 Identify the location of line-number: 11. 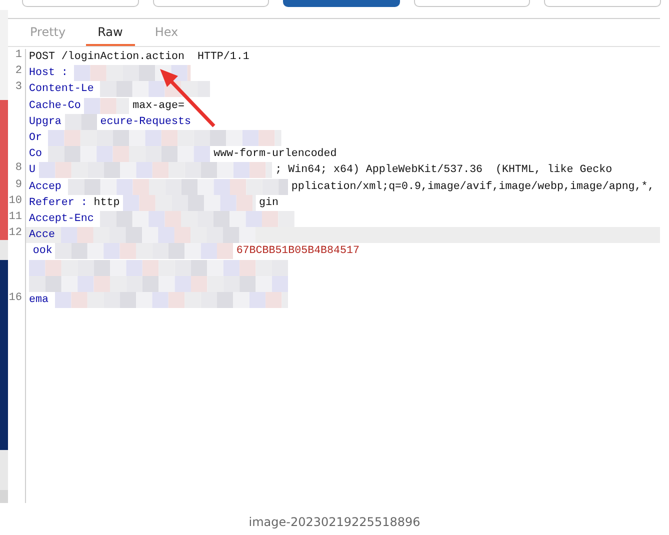
(15, 217).